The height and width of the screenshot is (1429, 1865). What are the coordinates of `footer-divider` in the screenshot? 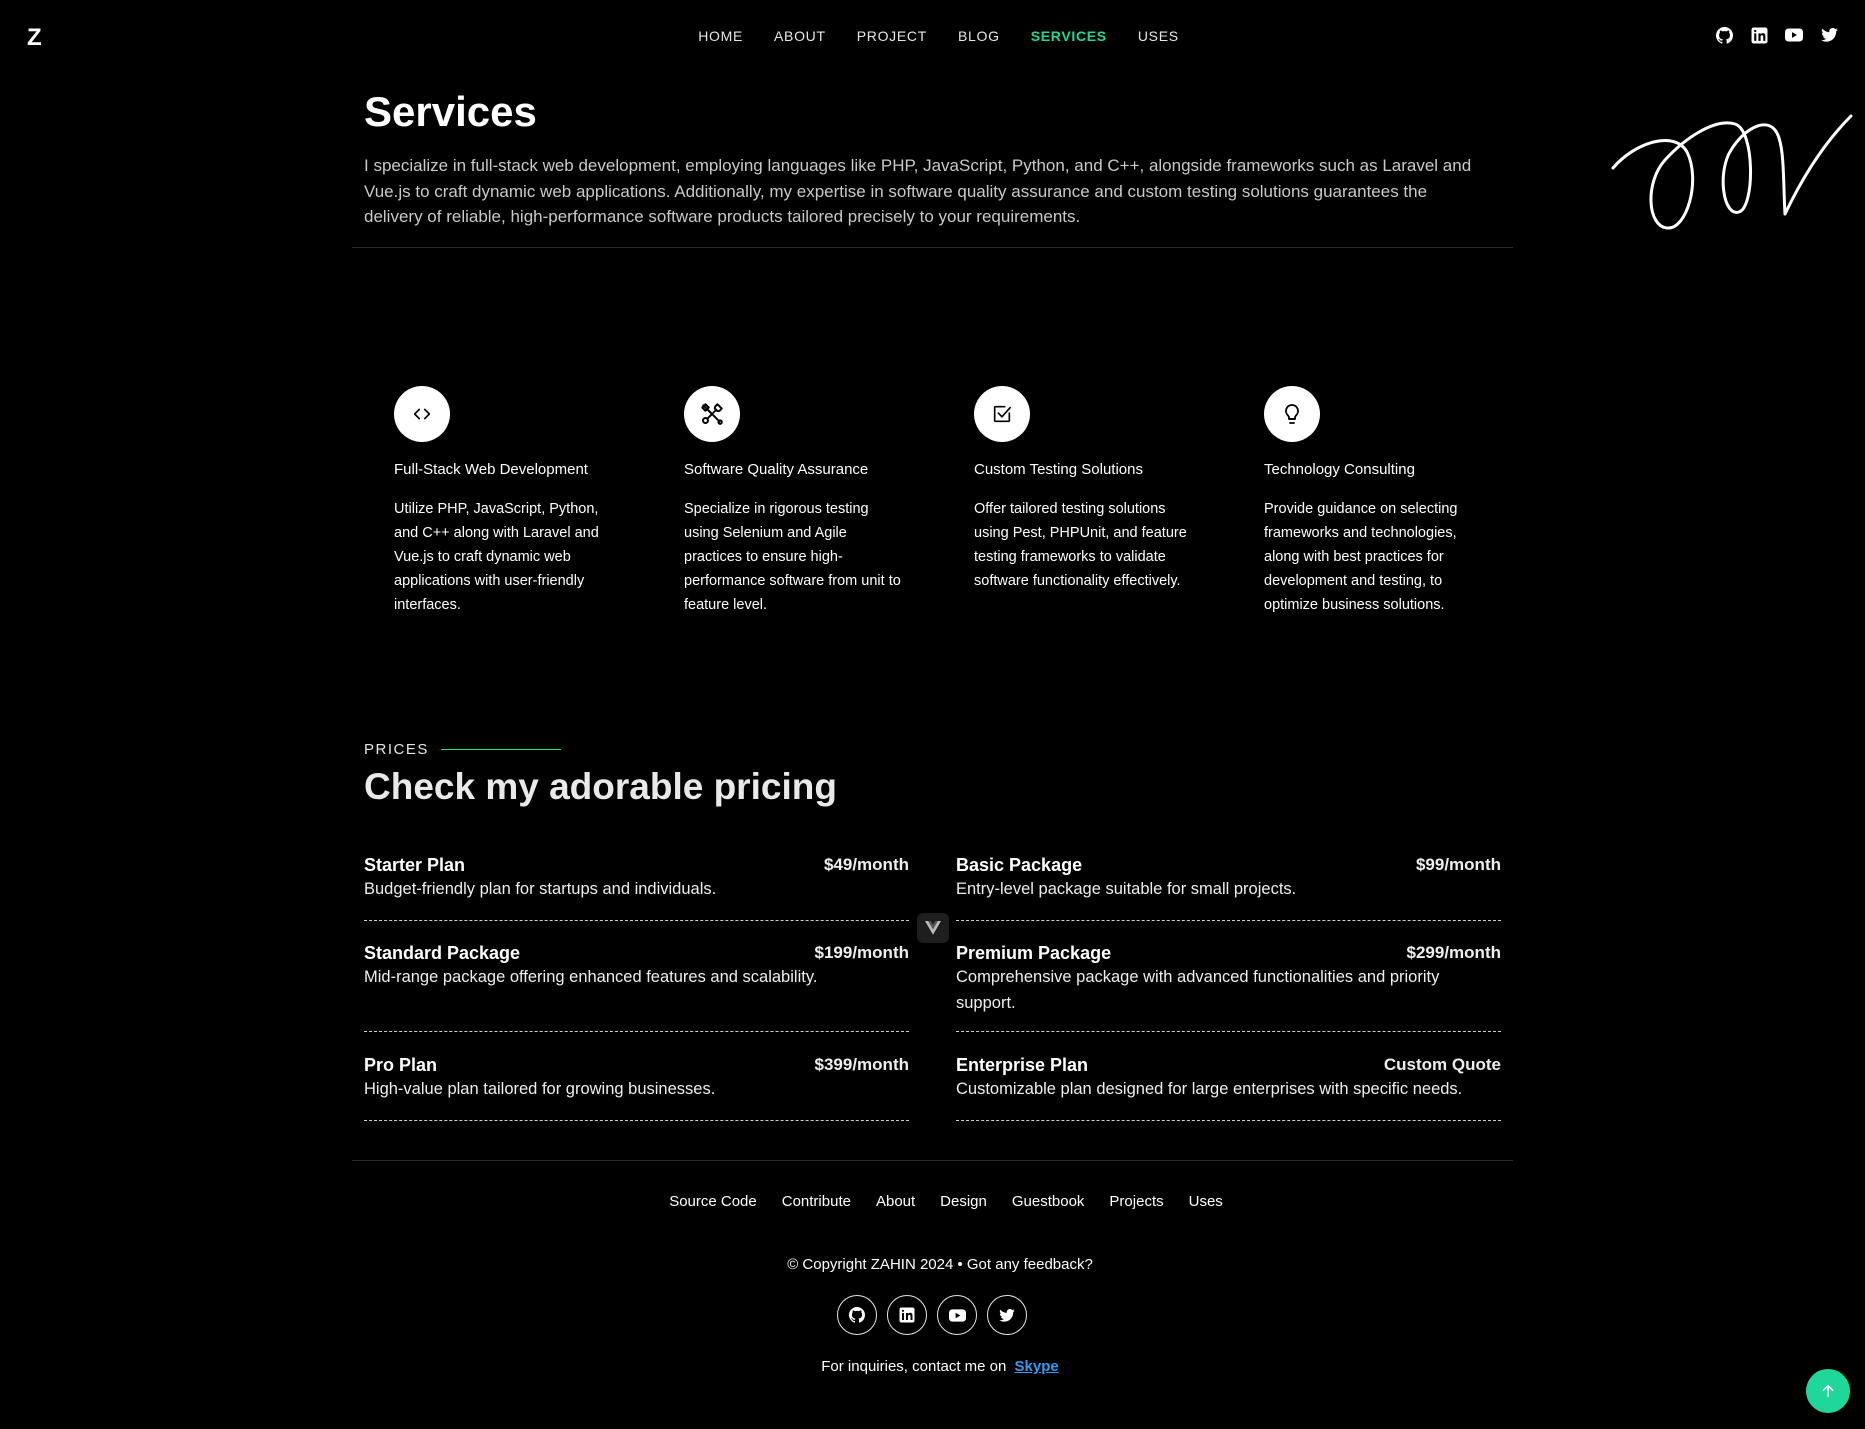 It's located at (932, 1160).